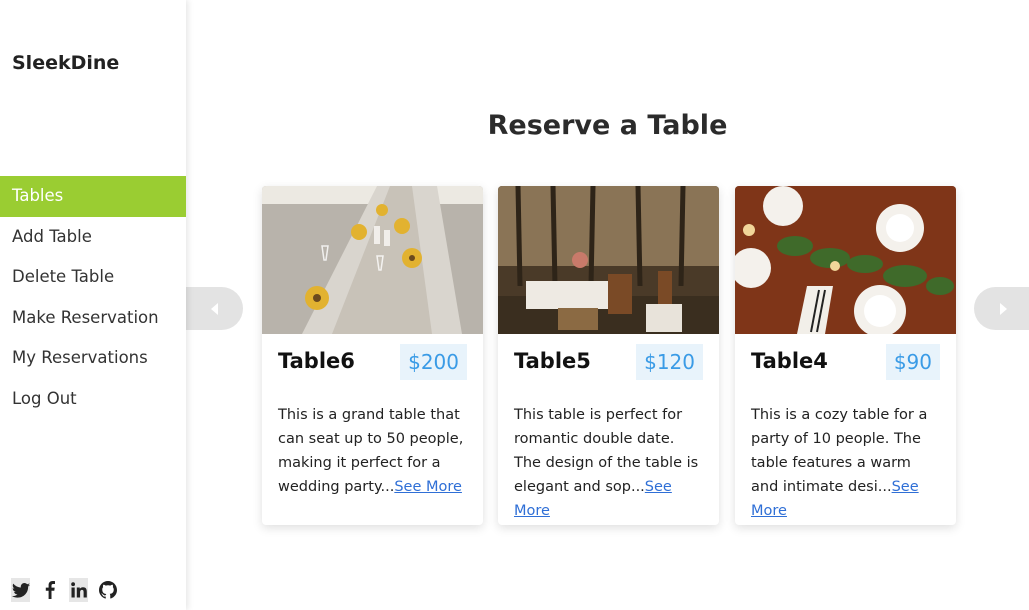  Describe the element at coordinates (93, 237) in the screenshot. I see `sidebar-item-add-table: Add Table` at that location.